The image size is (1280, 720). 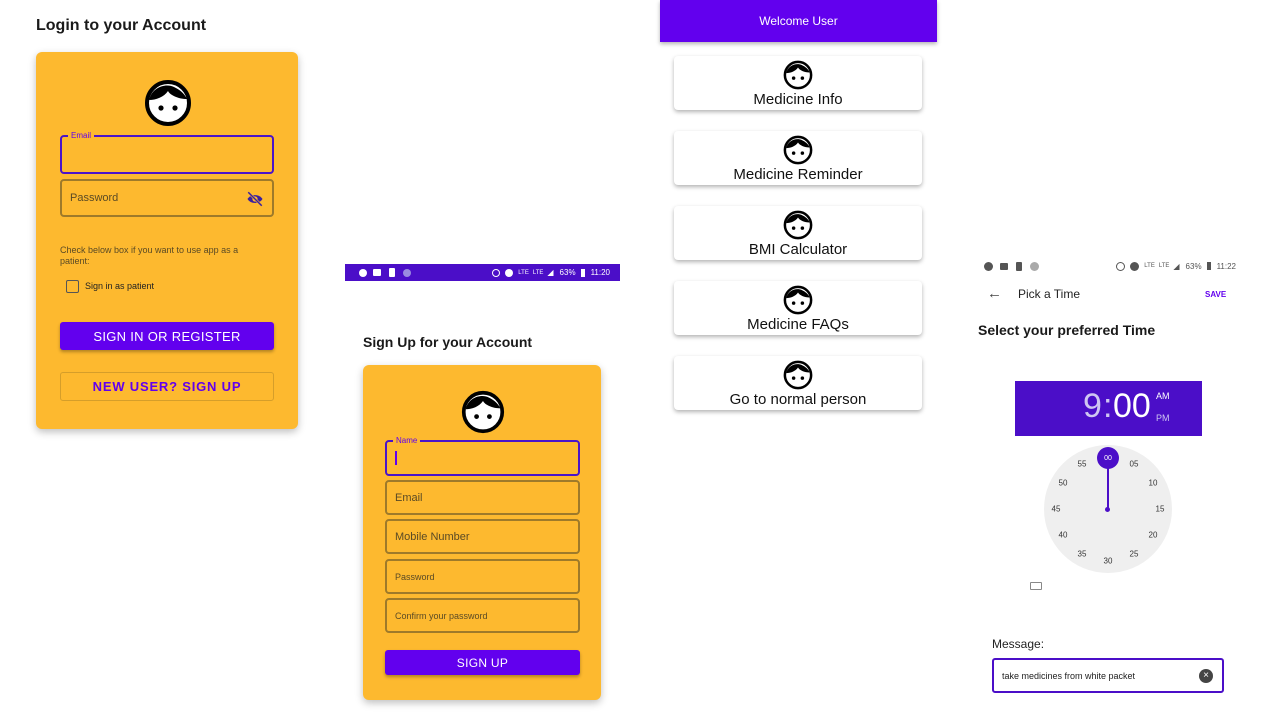 What do you see at coordinates (1163, 418) in the screenshot?
I see `pm-toggle: PM` at bounding box center [1163, 418].